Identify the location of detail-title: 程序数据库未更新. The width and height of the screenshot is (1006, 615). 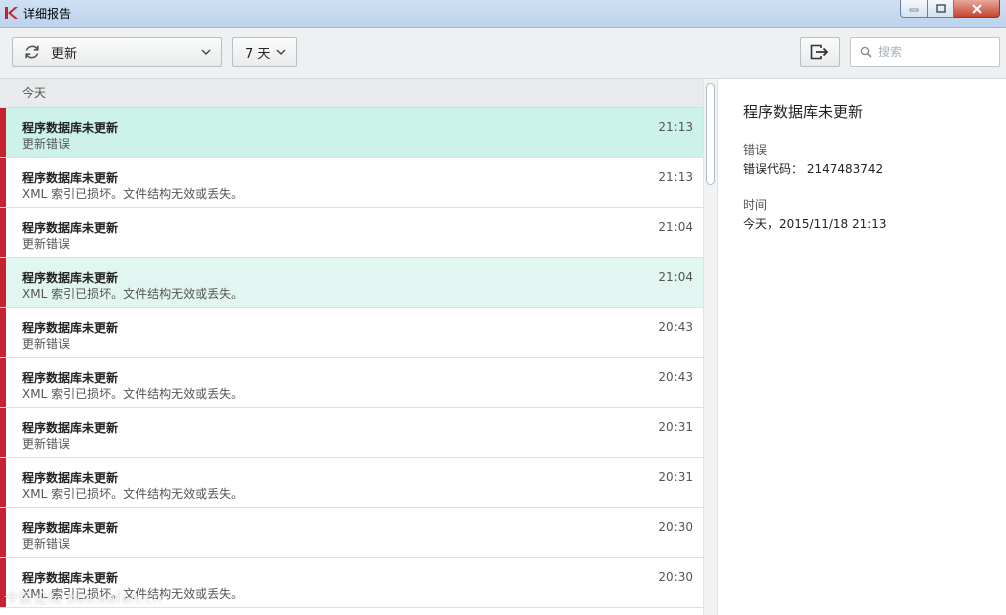
(803, 112).